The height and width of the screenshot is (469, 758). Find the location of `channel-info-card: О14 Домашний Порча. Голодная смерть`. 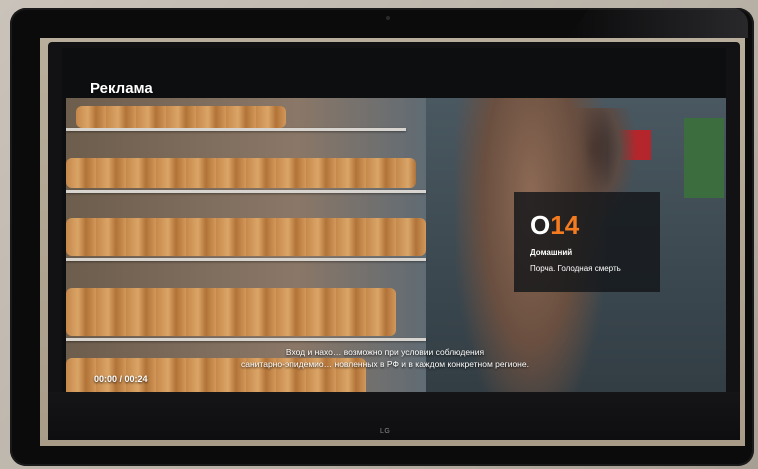

channel-info-card: О14 Домашний Порча. Голодная смерть is located at coordinates (587, 242).